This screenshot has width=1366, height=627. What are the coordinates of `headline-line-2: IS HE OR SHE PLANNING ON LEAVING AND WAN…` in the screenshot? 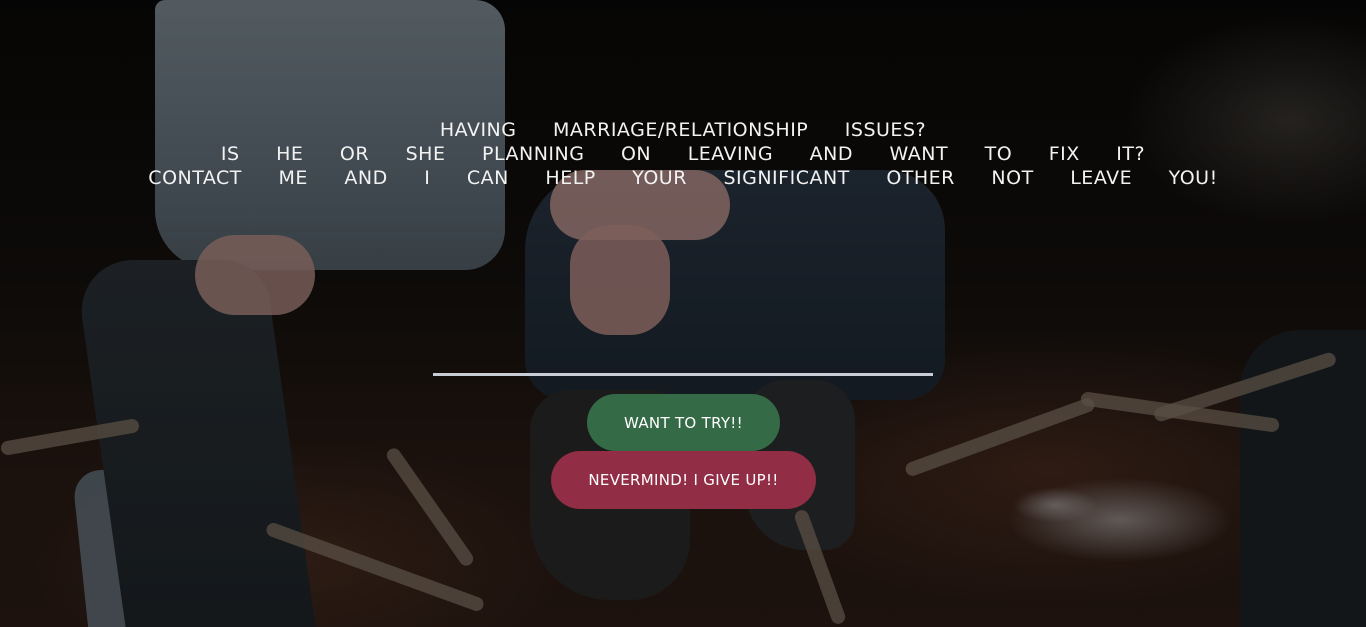 It's located at (683, 154).